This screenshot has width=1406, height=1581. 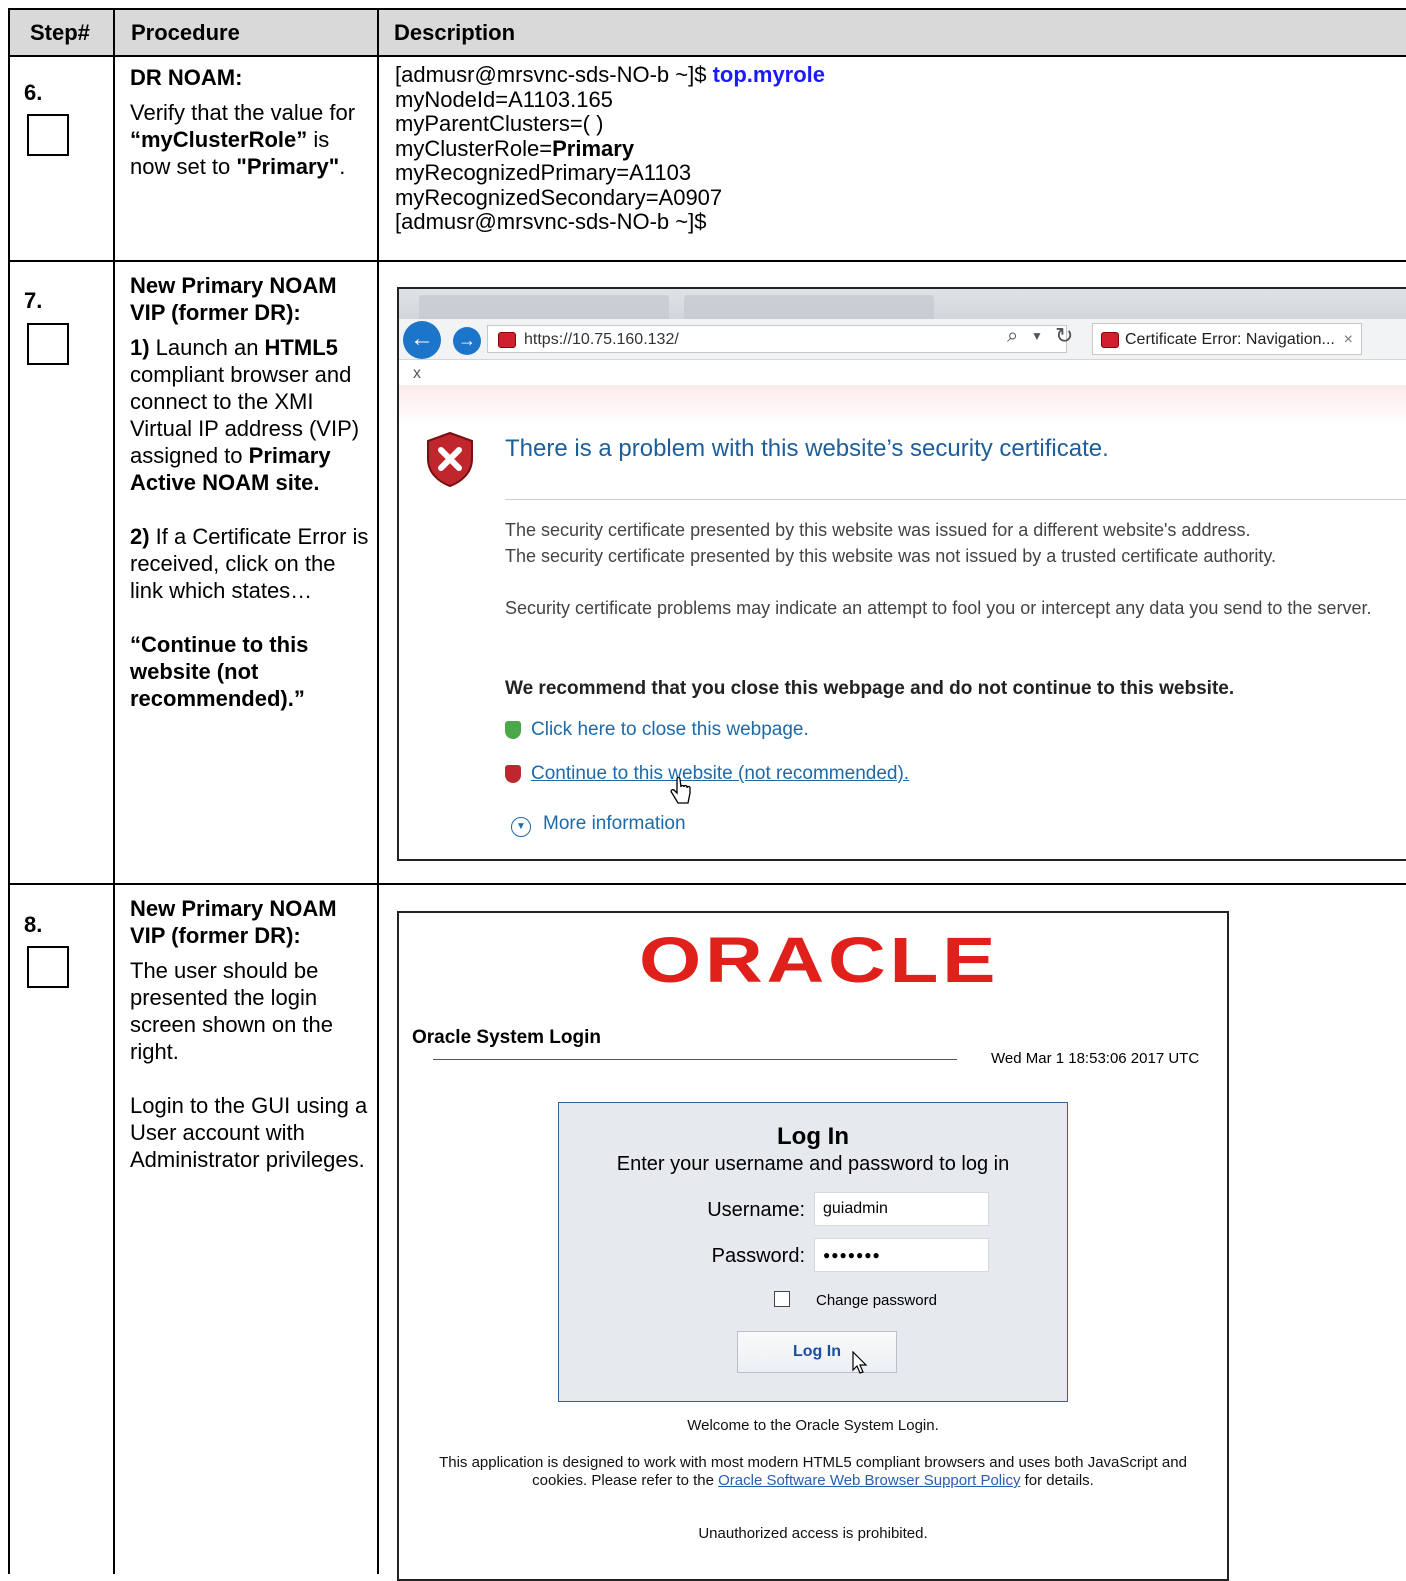 What do you see at coordinates (1012, 336) in the screenshot?
I see `search-icon: ⌕` at bounding box center [1012, 336].